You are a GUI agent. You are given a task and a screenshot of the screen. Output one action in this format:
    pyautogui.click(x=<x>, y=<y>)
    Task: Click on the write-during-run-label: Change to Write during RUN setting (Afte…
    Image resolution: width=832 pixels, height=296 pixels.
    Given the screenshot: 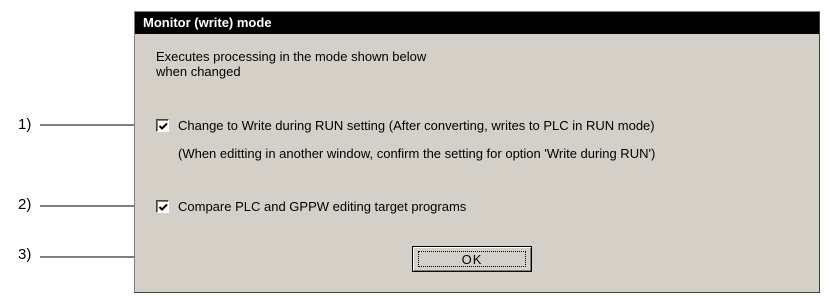 What is the action you would take?
    pyautogui.click(x=416, y=125)
    